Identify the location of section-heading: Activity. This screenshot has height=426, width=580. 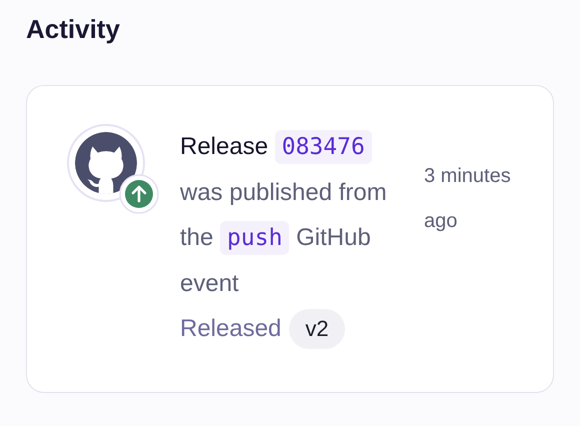
(73, 29).